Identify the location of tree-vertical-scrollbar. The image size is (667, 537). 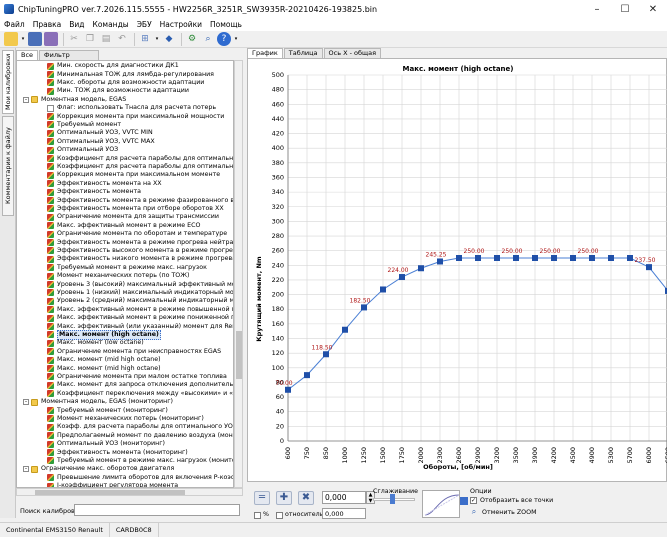
(238, 274).